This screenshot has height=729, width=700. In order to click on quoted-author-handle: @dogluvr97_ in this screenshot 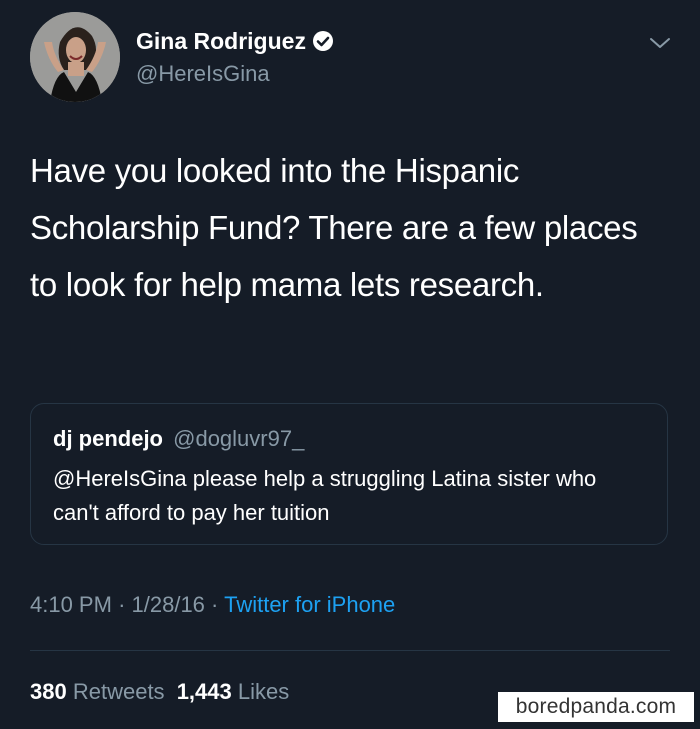, I will do `click(239, 438)`.